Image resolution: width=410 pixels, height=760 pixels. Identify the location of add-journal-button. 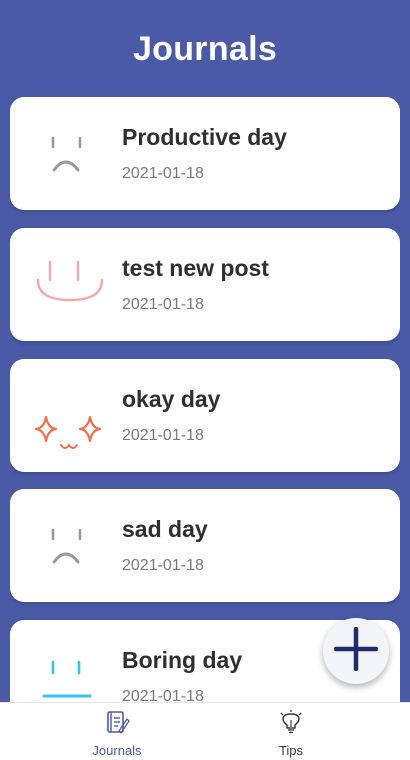
(356, 651).